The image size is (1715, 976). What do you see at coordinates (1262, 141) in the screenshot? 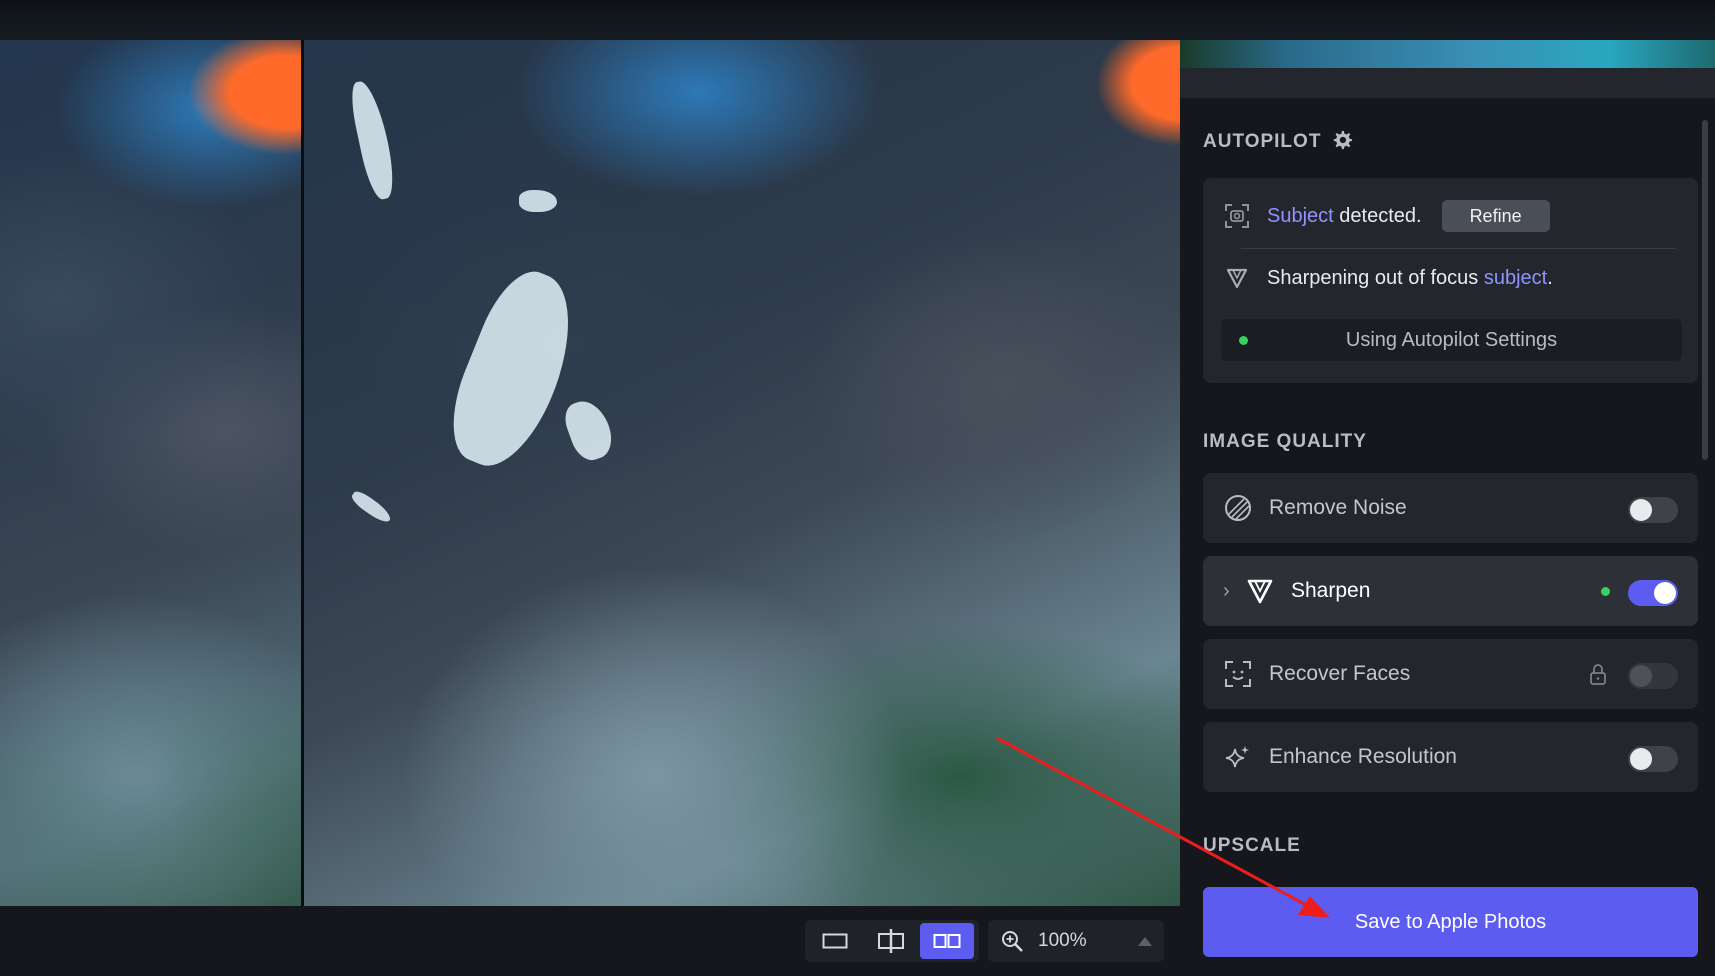
I see `autopilot-heading: AUTOPILOT` at bounding box center [1262, 141].